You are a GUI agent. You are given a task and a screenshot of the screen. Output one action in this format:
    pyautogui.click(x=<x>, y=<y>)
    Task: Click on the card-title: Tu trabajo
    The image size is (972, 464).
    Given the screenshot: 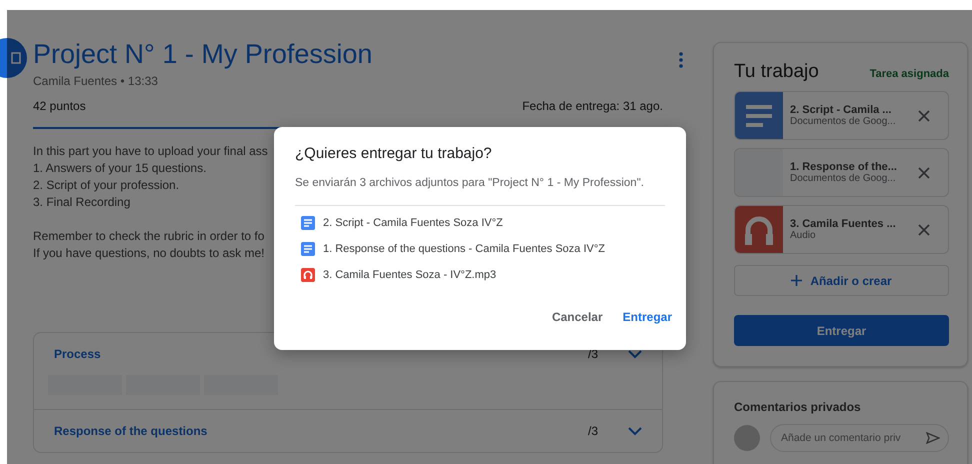 What is the action you would take?
    pyautogui.click(x=776, y=72)
    